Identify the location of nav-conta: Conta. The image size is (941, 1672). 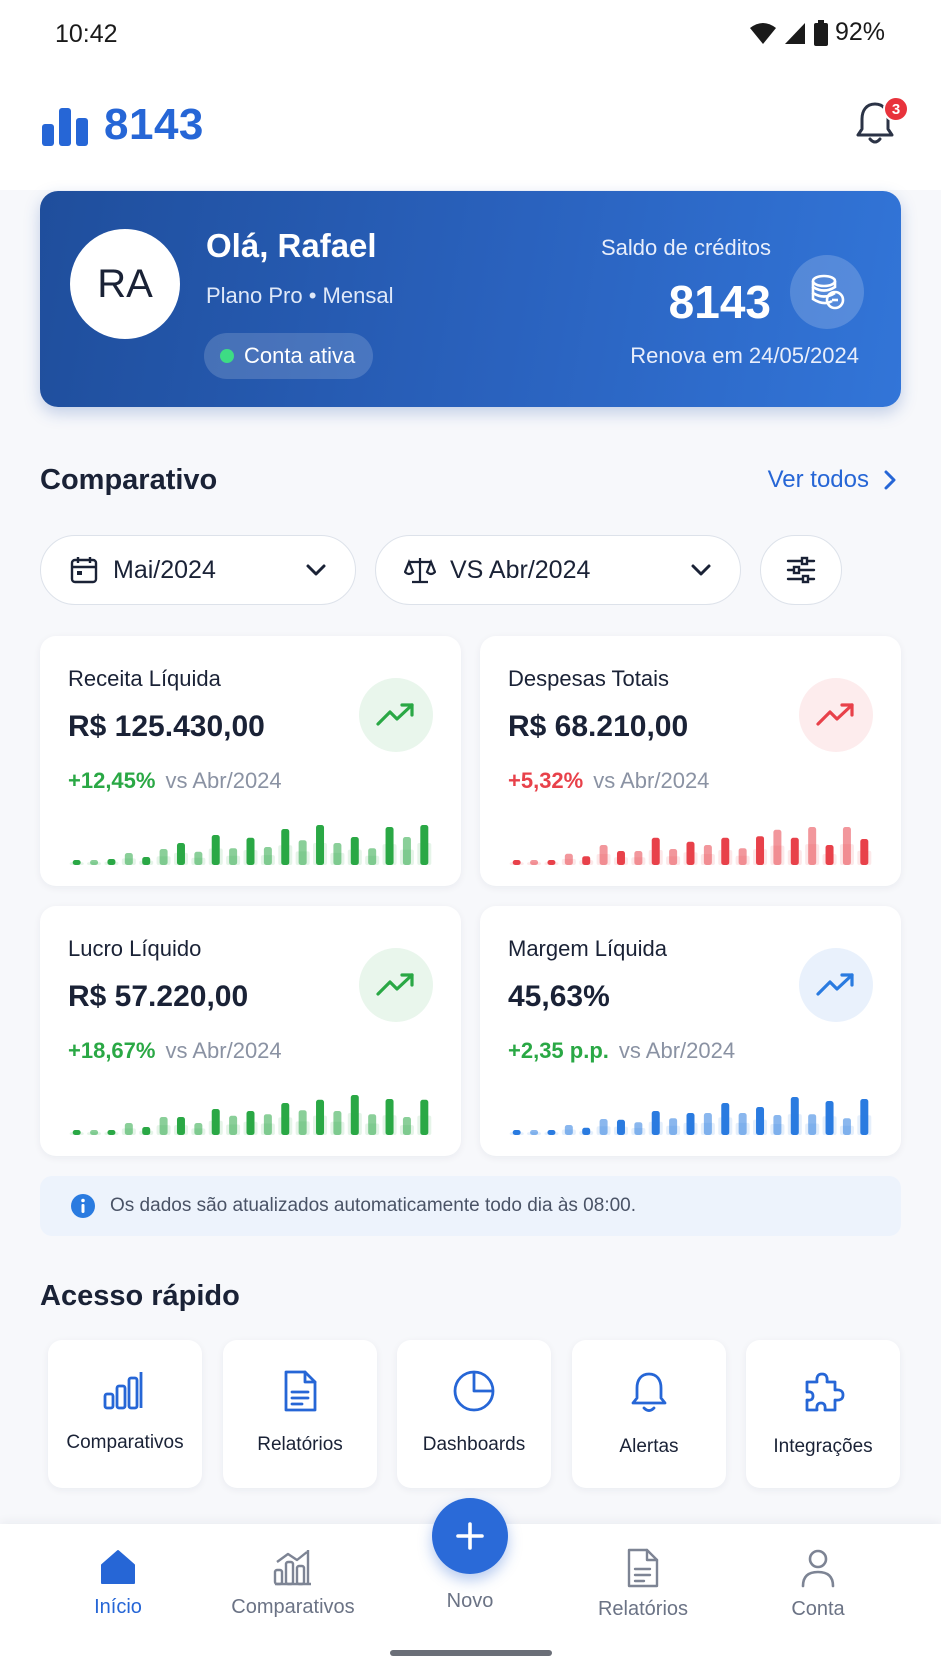
(818, 1584).